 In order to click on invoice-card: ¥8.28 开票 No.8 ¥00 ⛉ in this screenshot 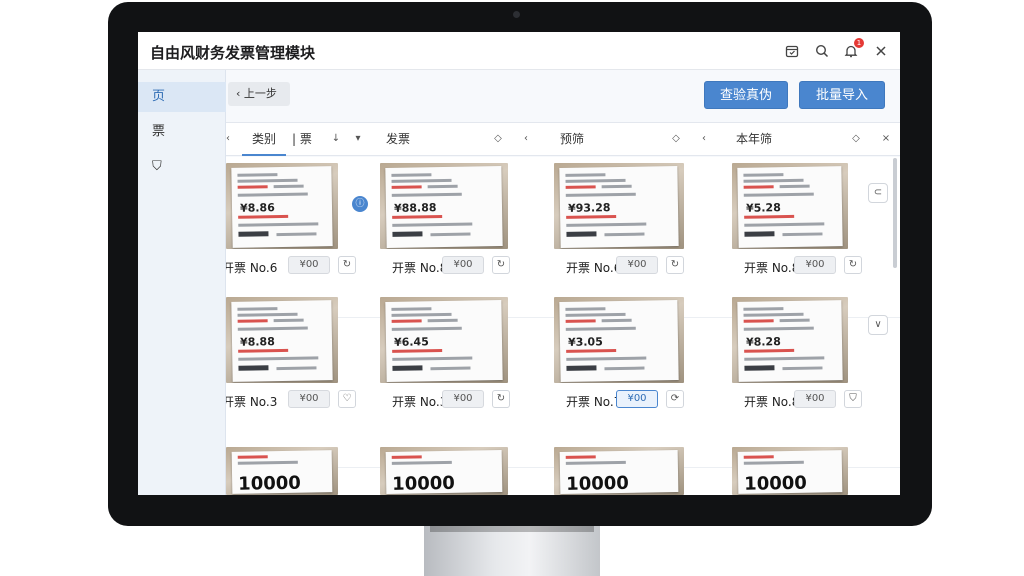, I will do `click(808, 367)`.